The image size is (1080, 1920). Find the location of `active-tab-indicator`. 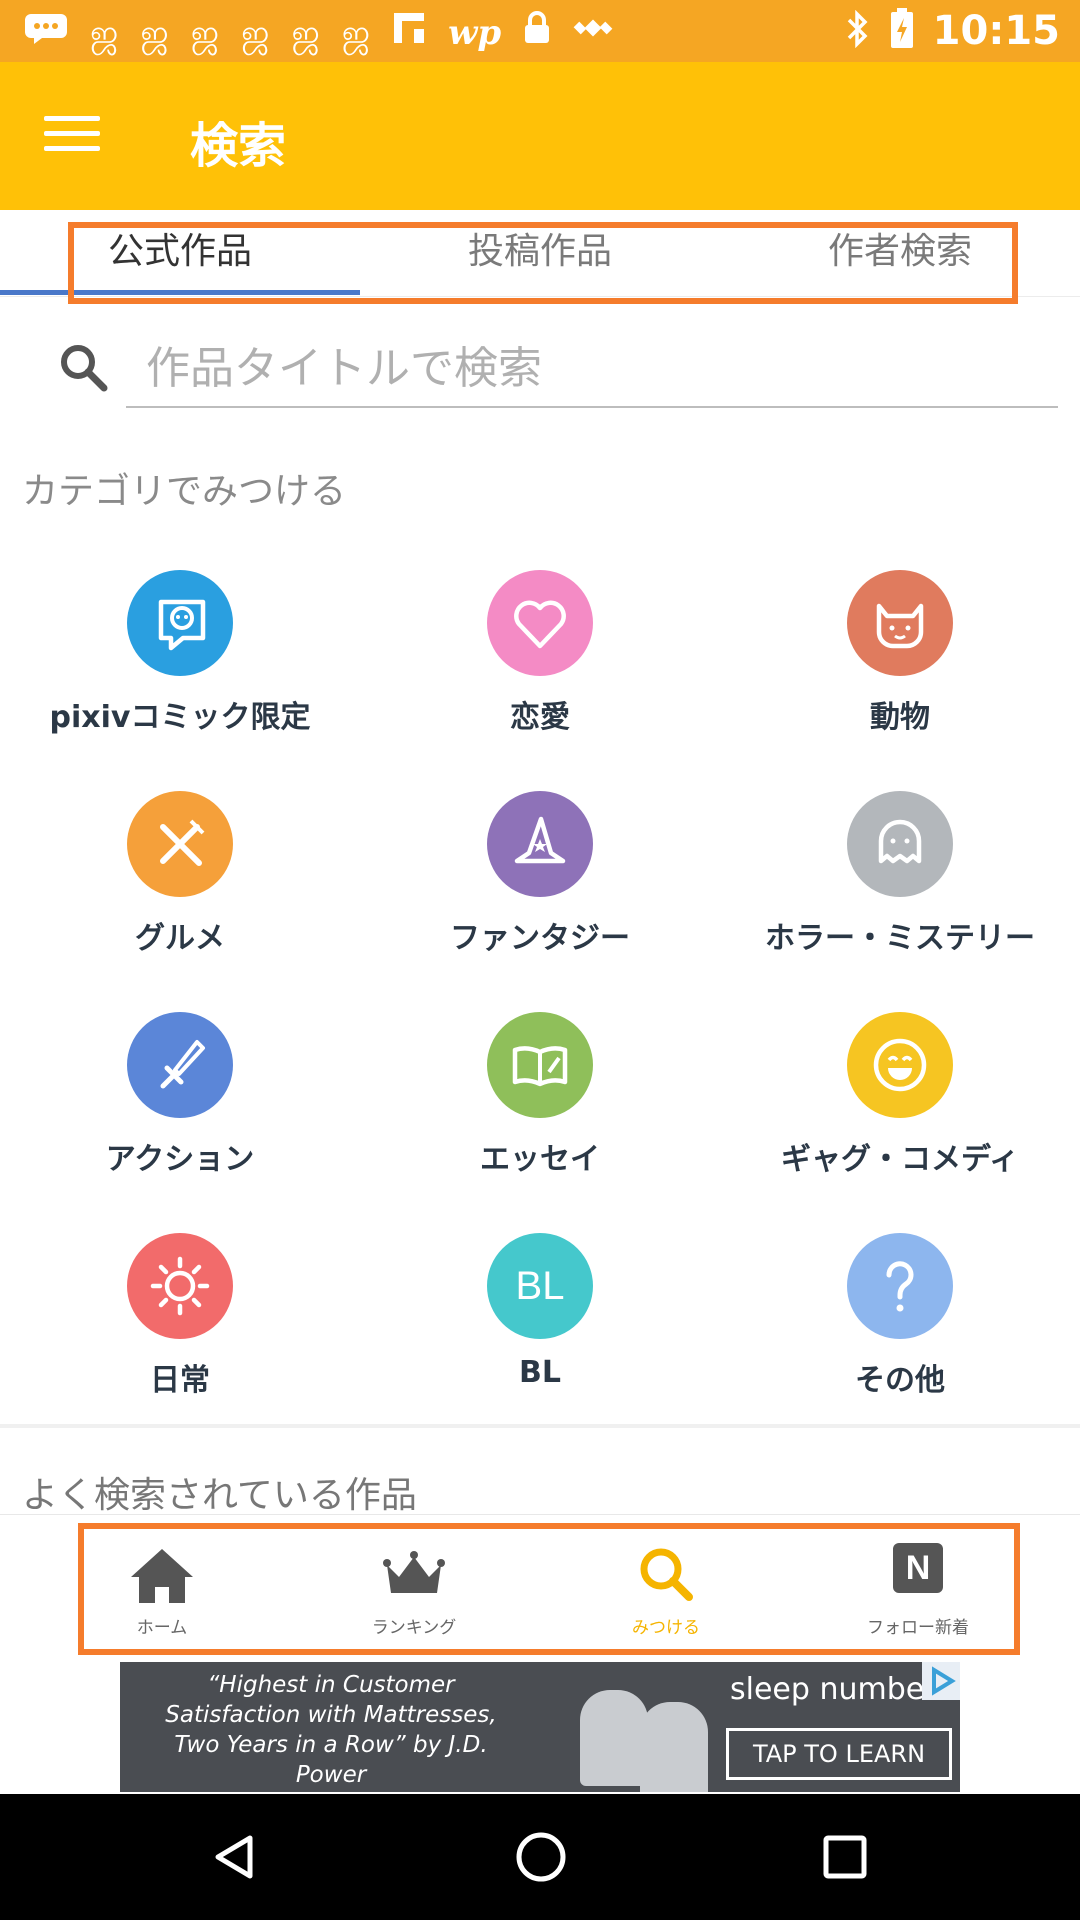

active-tab-indicator is located at coordinates (180, 292).